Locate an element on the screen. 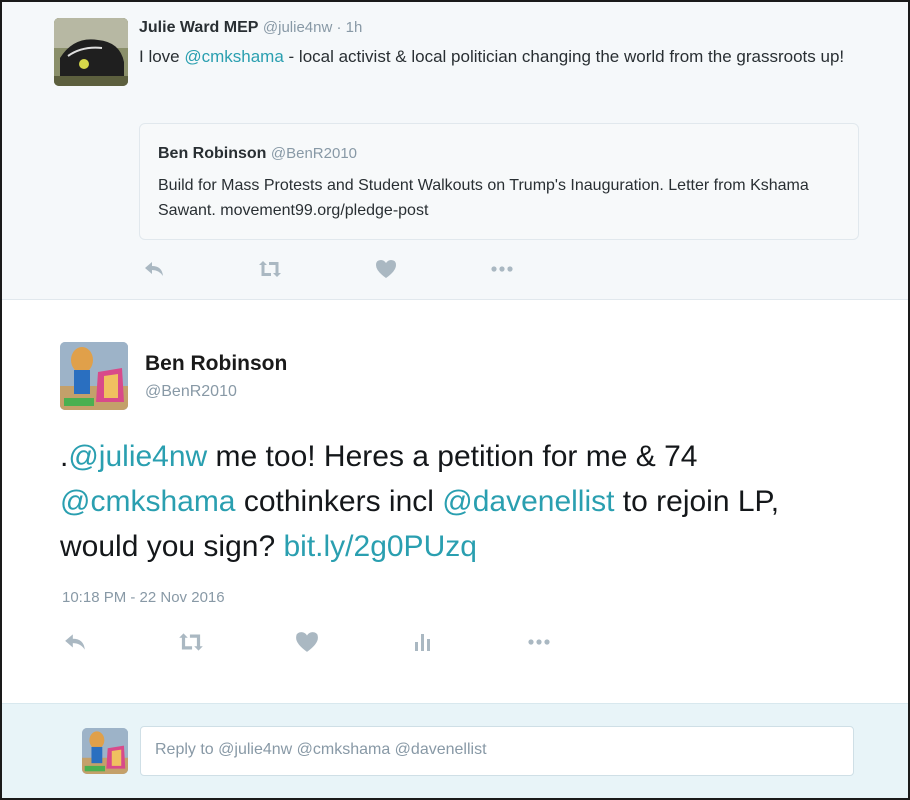 The height and width of the screenshot is (800, 910). main-tweet-actions is located at coordinates (307, 642).